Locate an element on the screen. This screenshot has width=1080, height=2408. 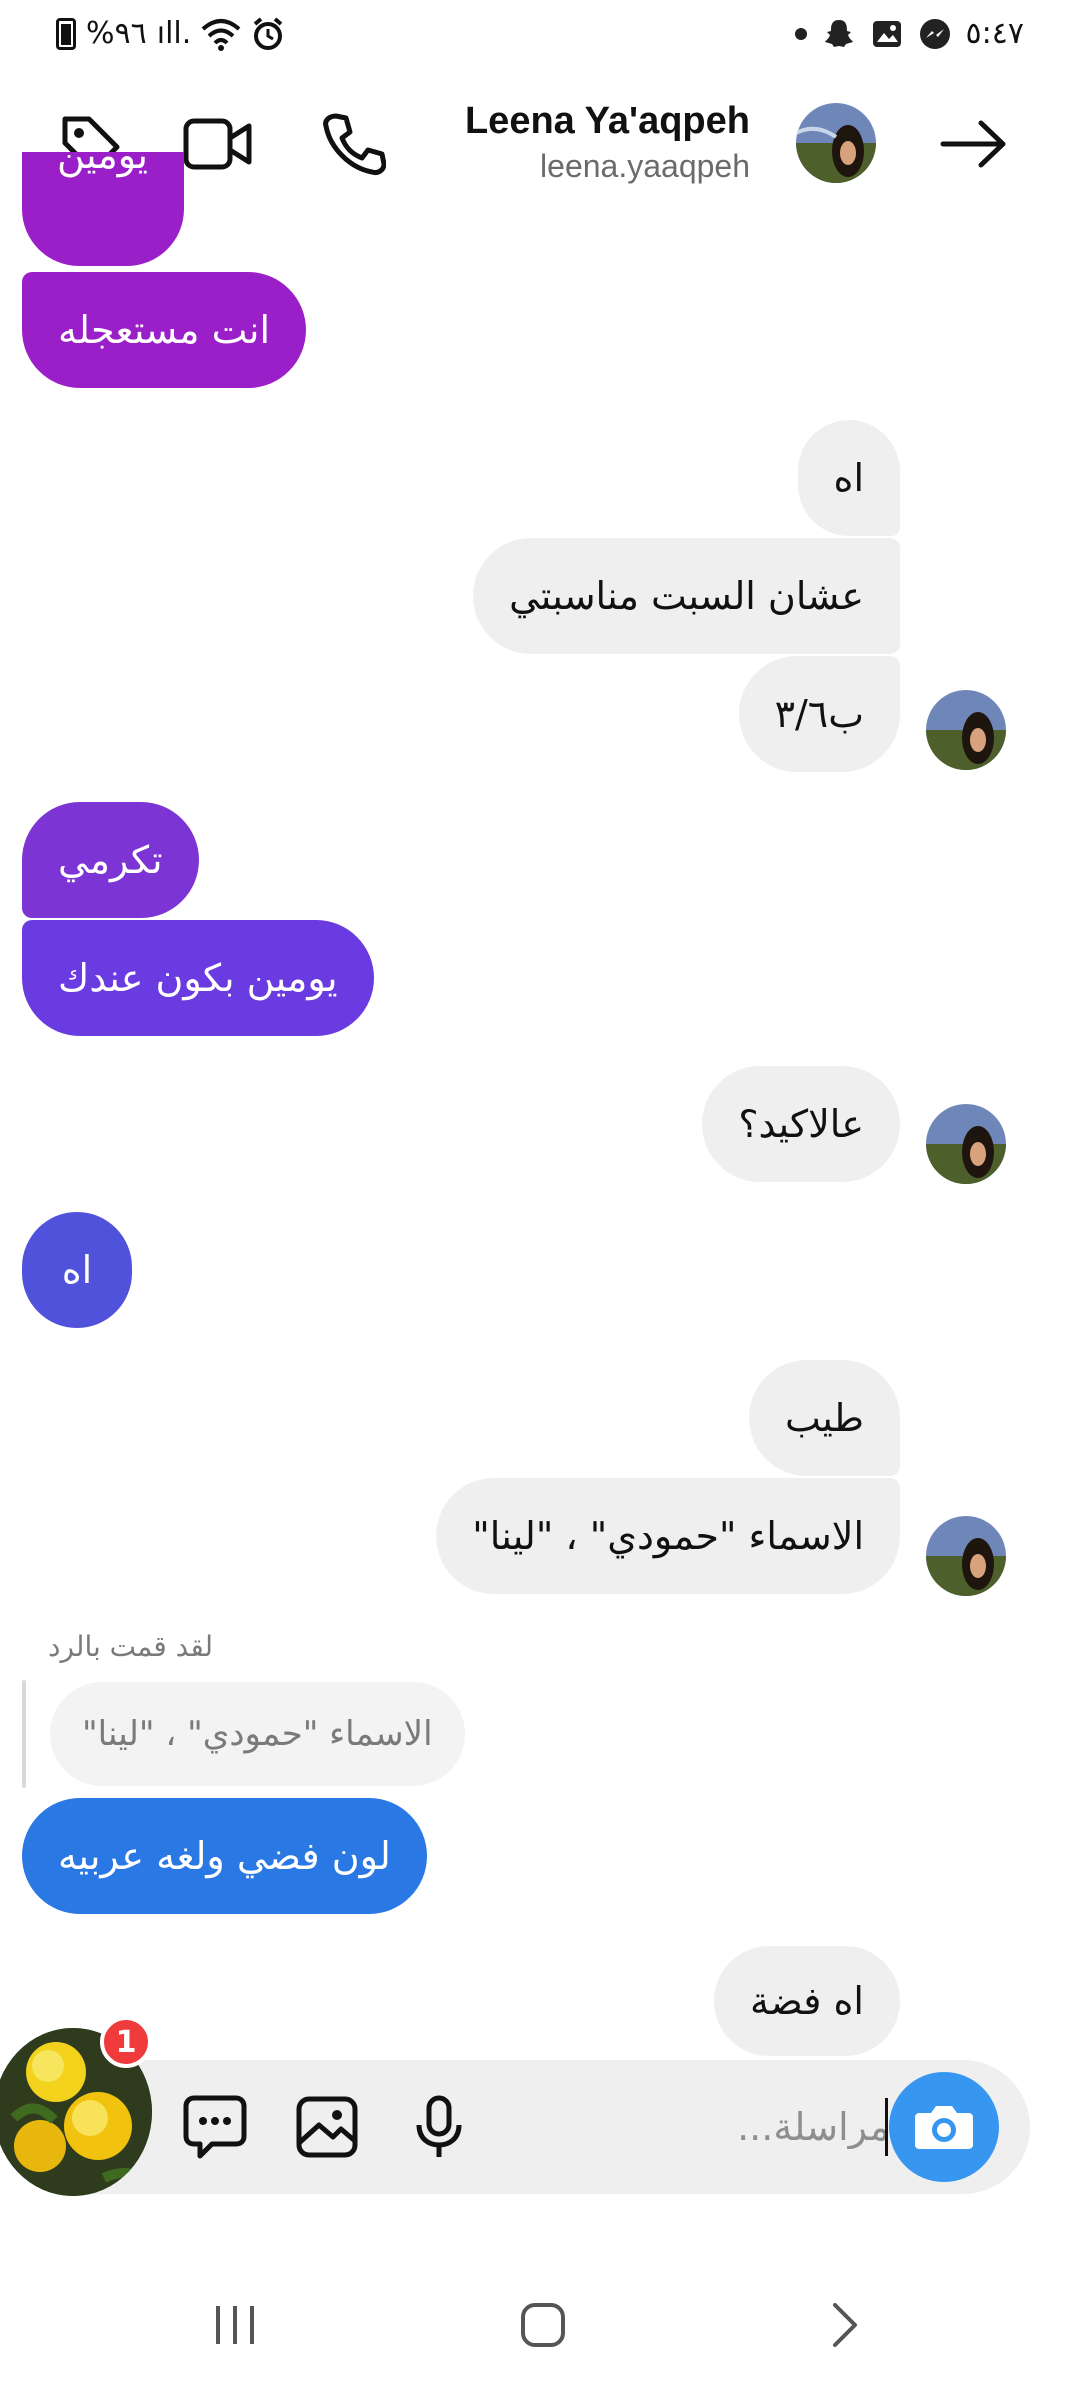
battery-percent: %٩٦ is located at coordinates (116, 33).